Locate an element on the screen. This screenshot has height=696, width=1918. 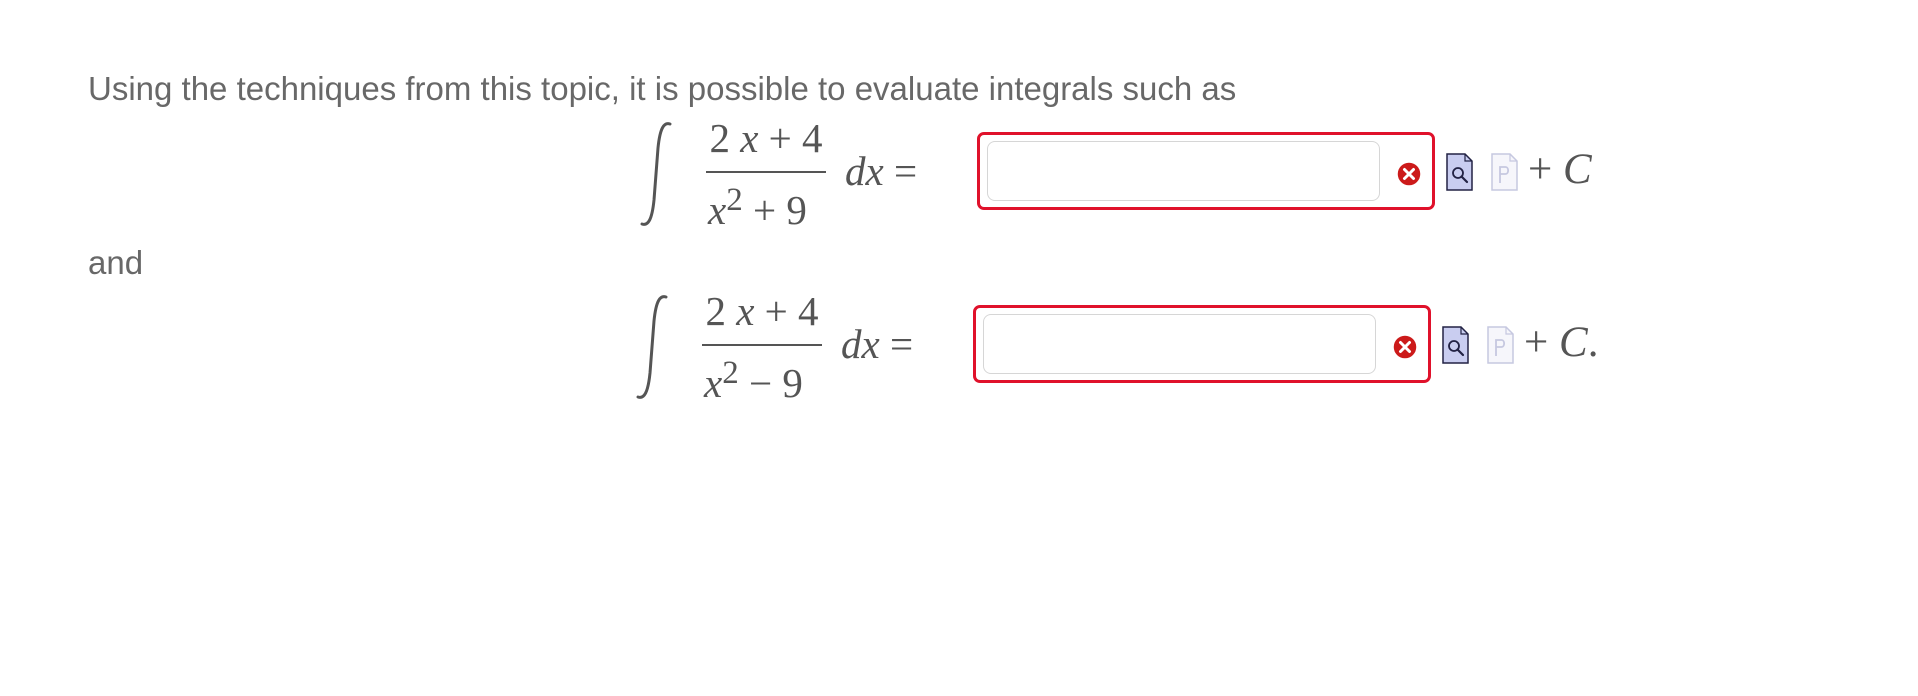
numerator-1: 2 x + 4 is located at coordinates (766, 138).